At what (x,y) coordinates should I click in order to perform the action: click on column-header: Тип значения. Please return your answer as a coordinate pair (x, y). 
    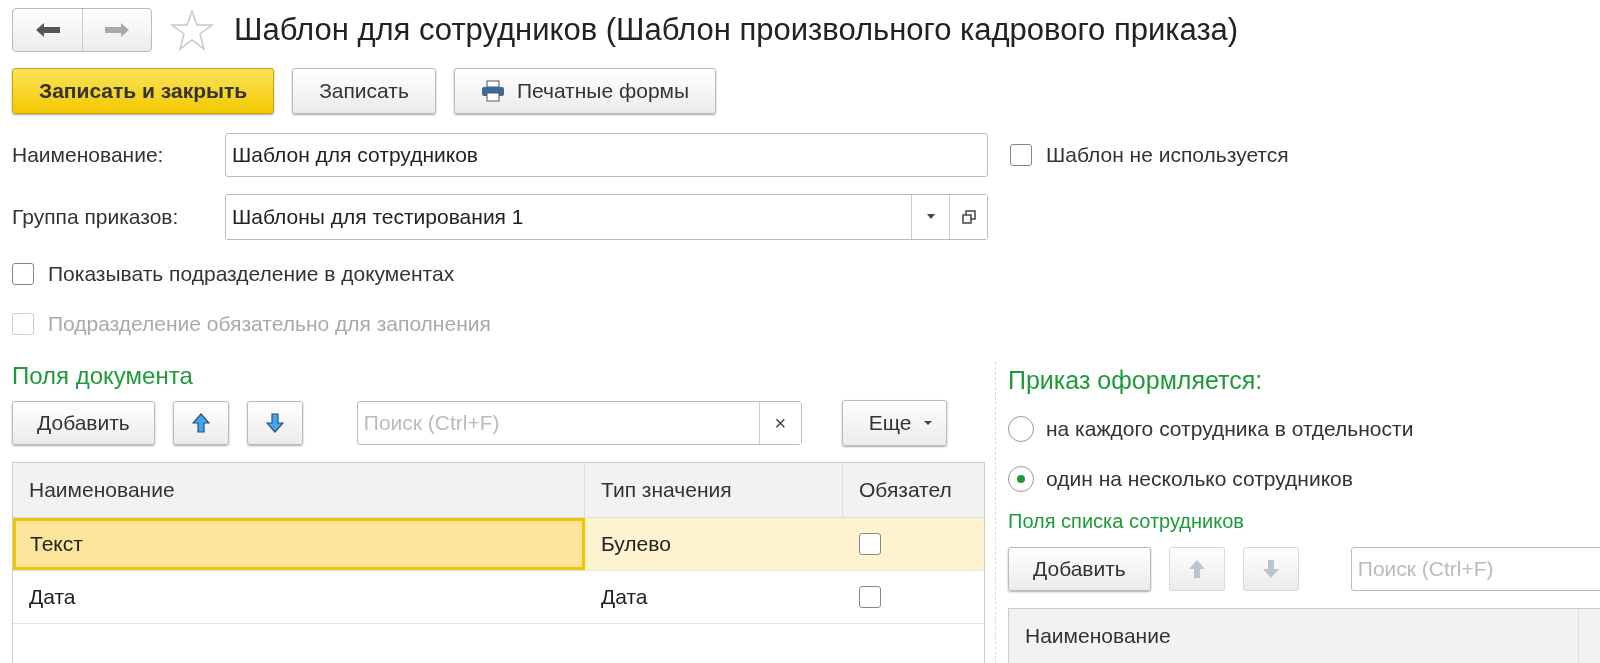
    Looking at the image, I should click on (714, 490).